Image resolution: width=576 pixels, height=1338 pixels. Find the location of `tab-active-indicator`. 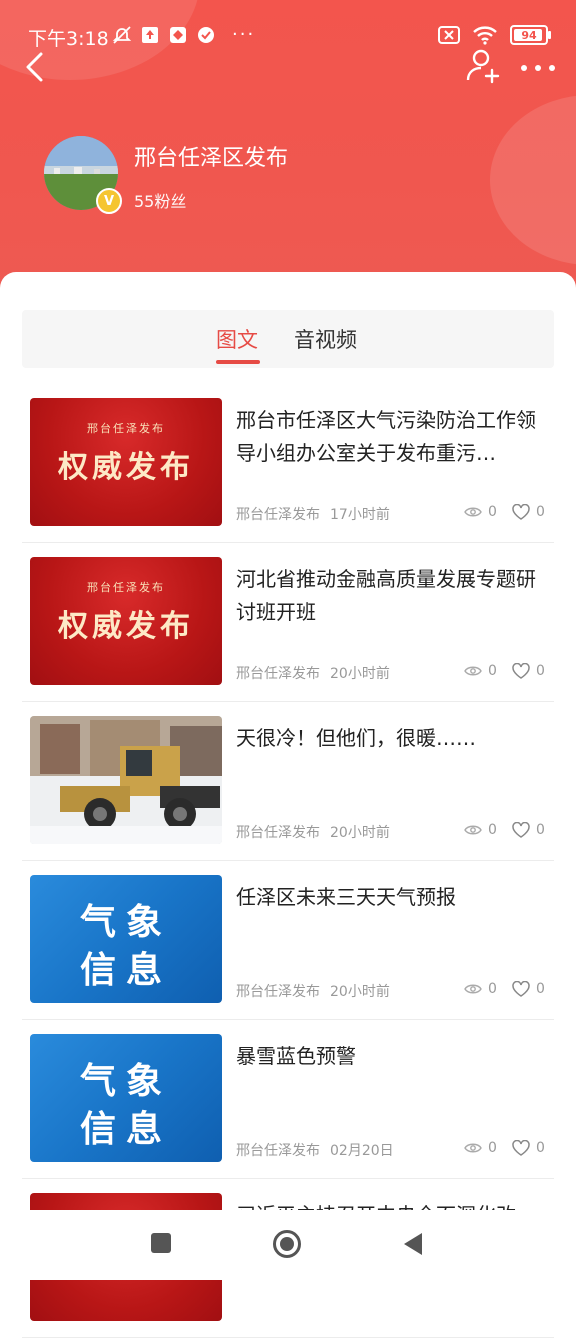

tab-active-indicator is located at coordinates (238, 362).